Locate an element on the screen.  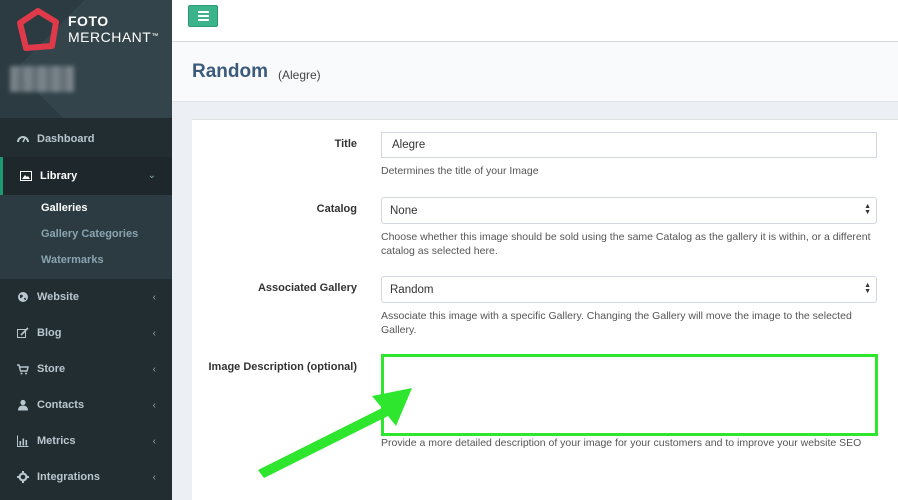
sidebar-item-label: Metrics is located at coordinates (56, 441).